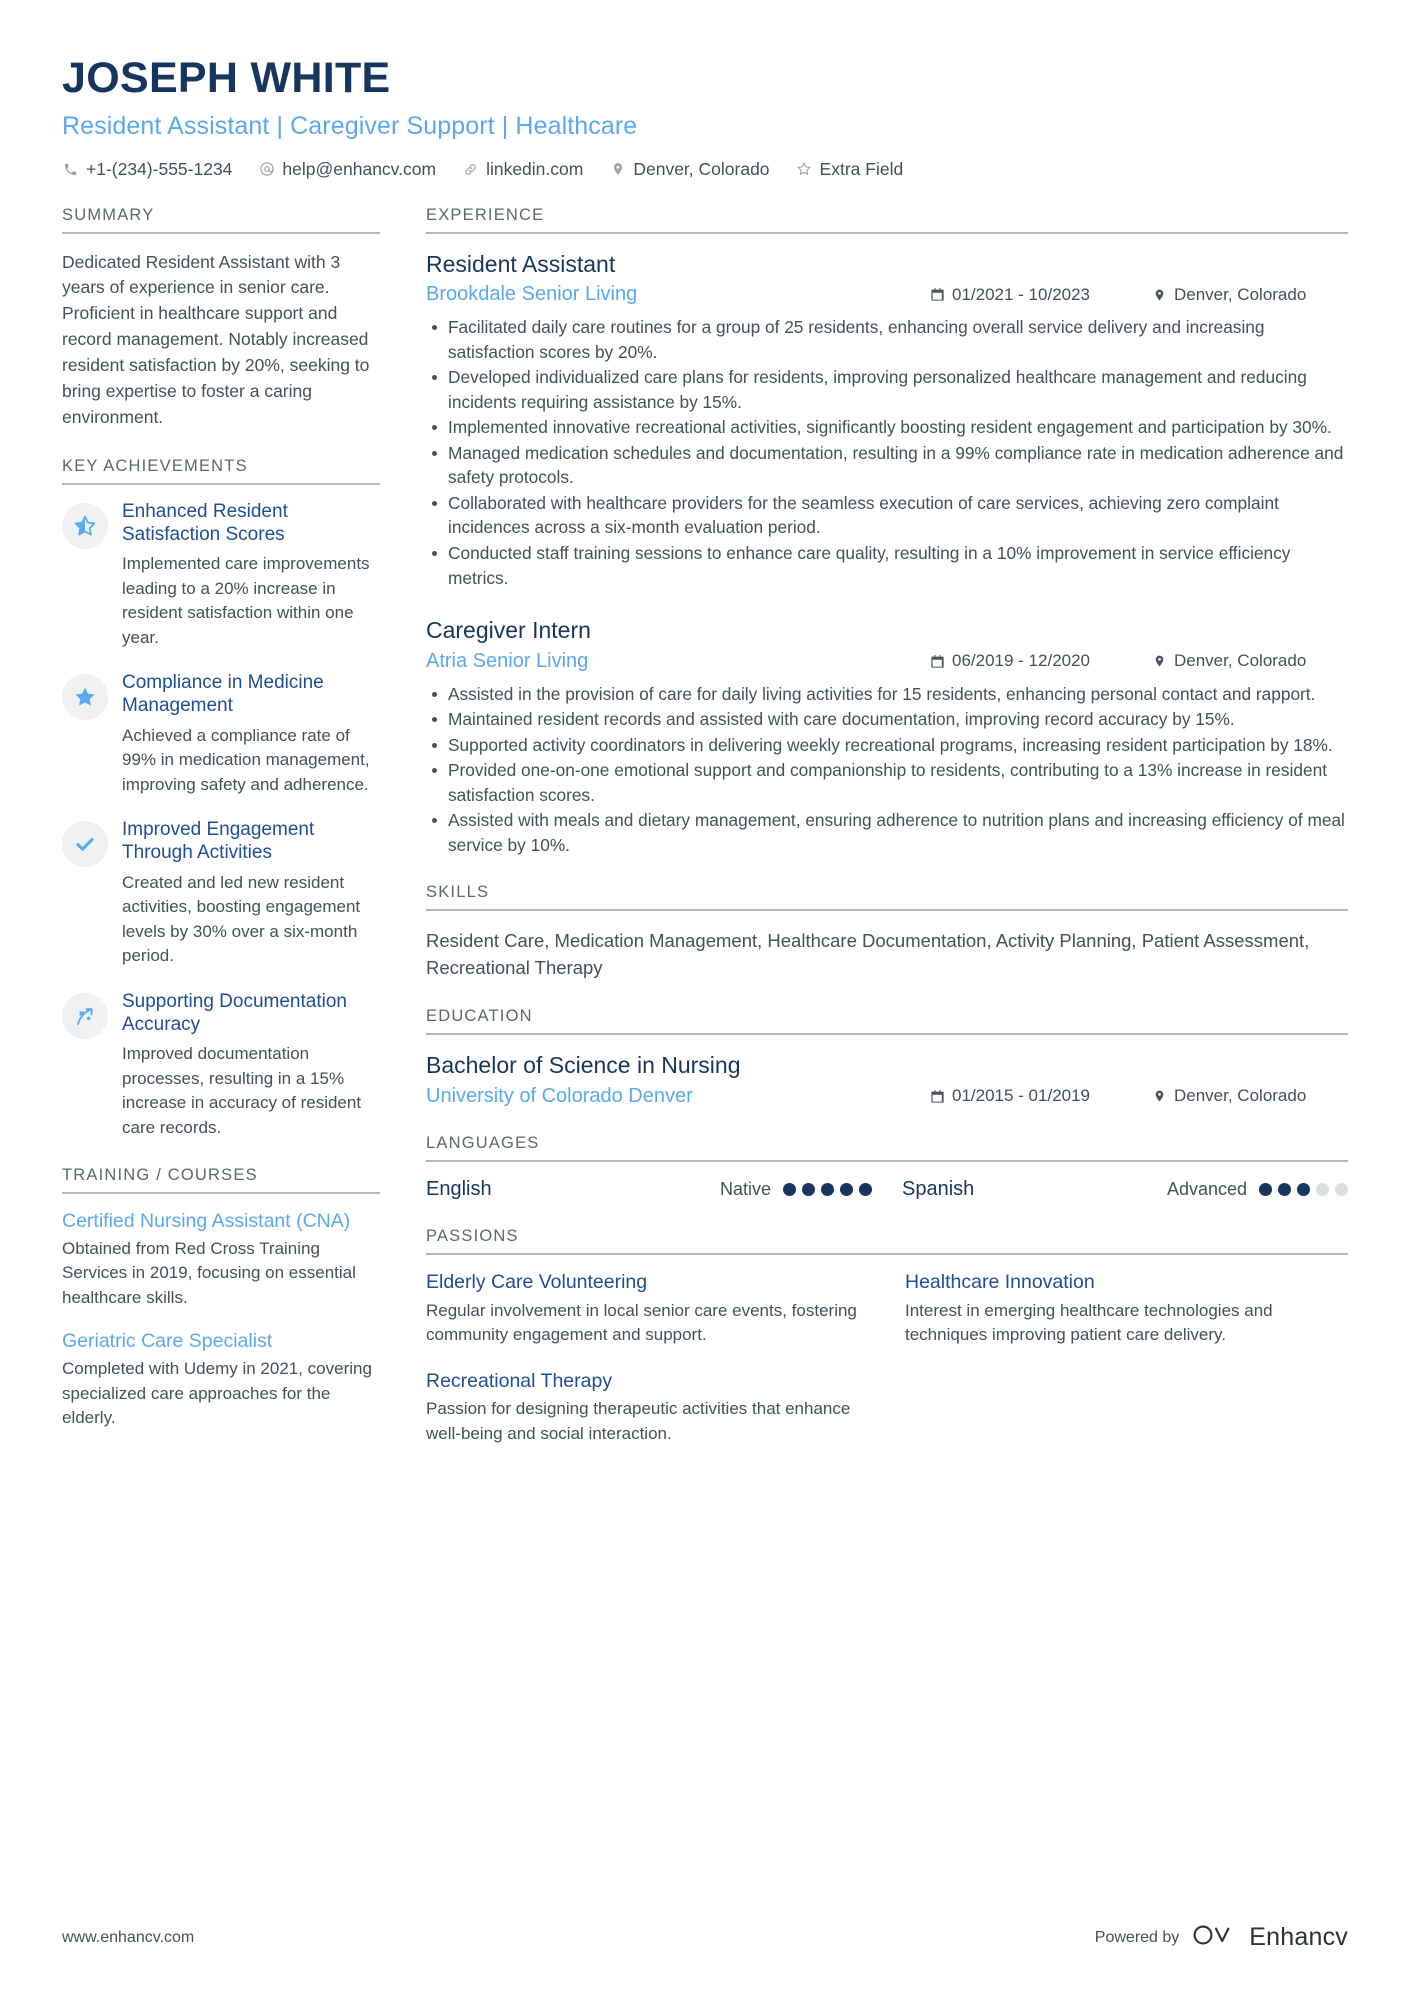  Describe the element at coordinates (347, 169) in the screenshot. I see `contact-email: help@enhancv.com` at that location.